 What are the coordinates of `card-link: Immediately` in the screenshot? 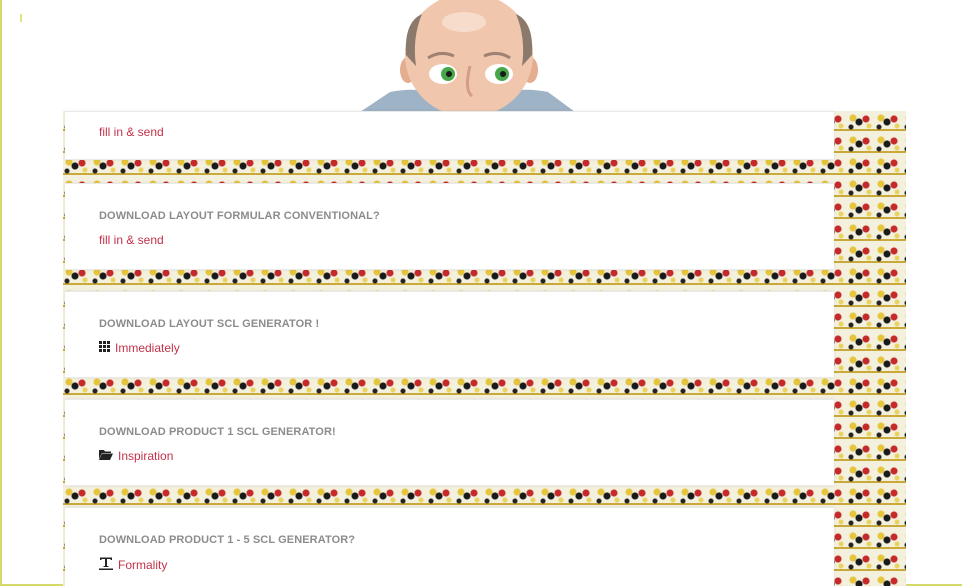 It's located at (139, 348).